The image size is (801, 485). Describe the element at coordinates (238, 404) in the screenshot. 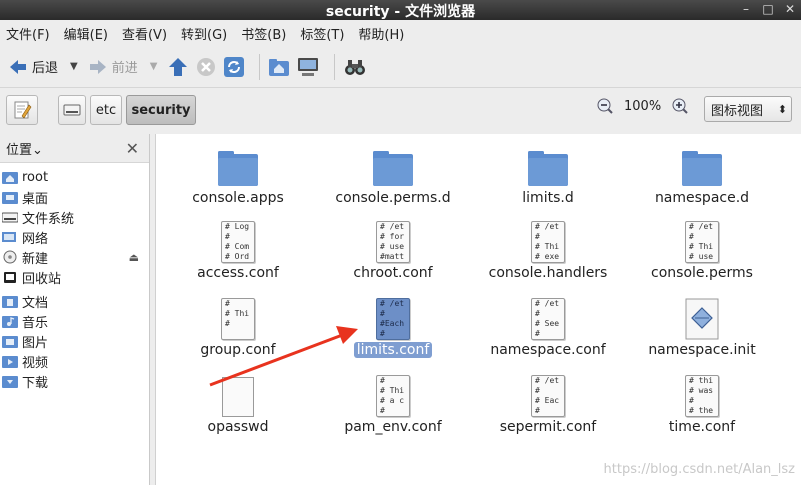

I see `file-item: opasswd` at that location.